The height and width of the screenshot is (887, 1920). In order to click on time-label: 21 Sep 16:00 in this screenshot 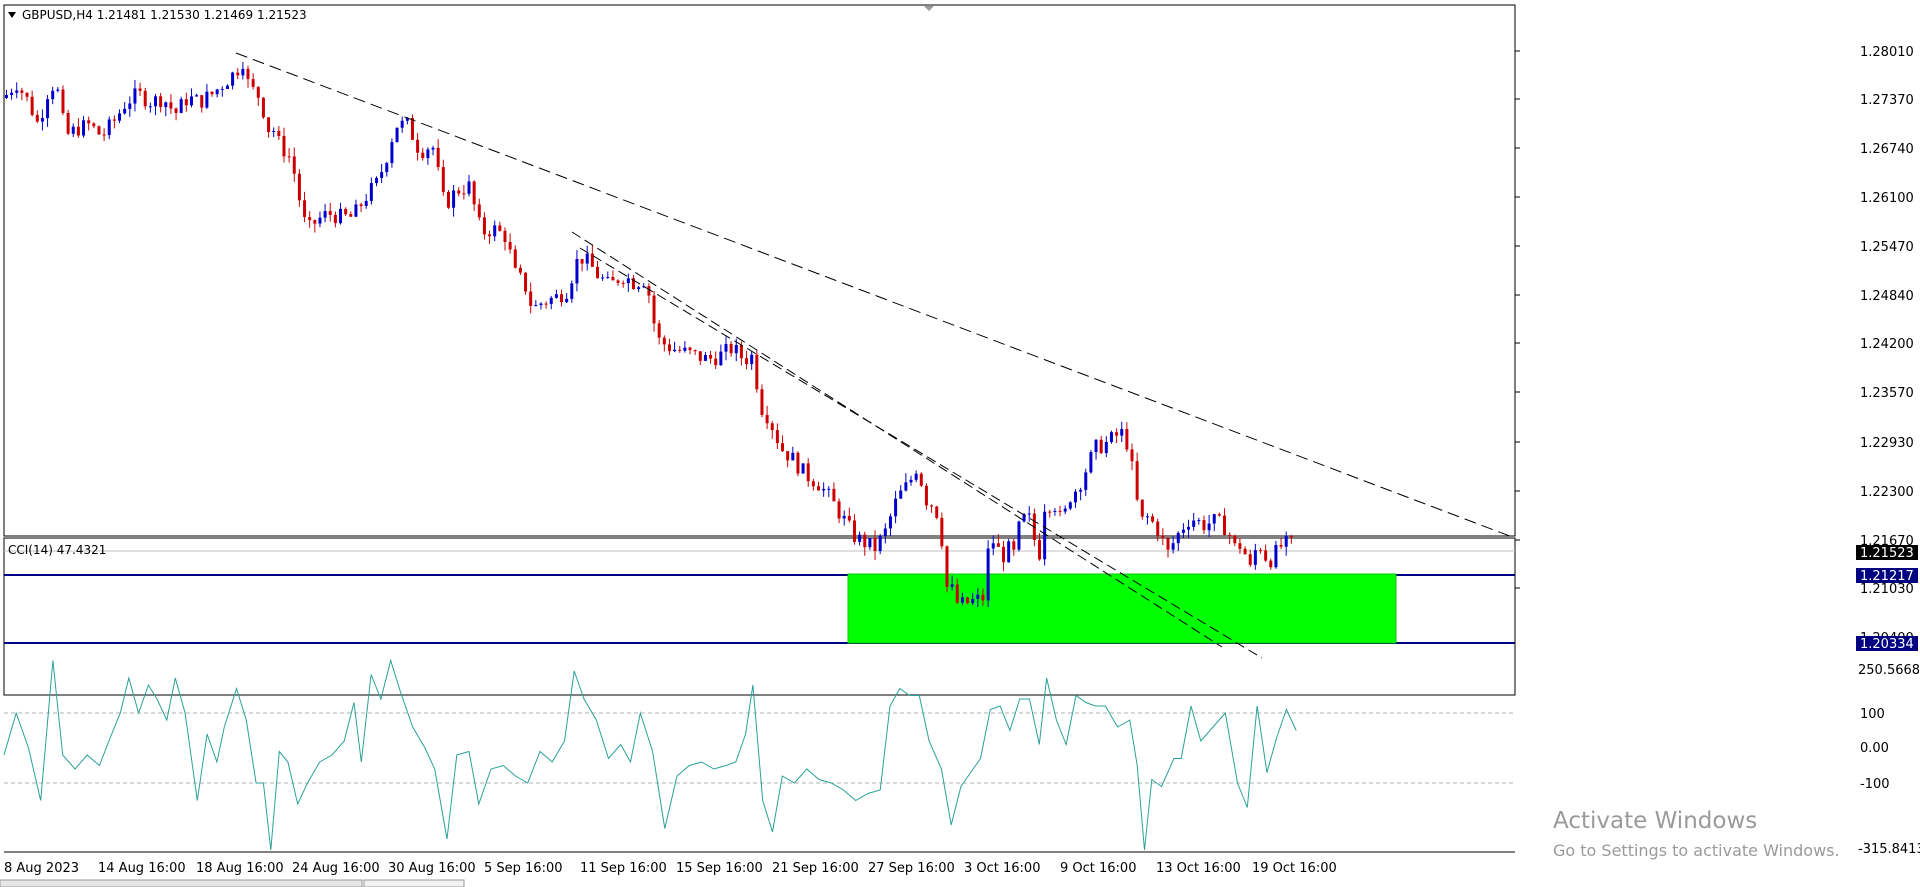, I will do `click(815, 868)`.